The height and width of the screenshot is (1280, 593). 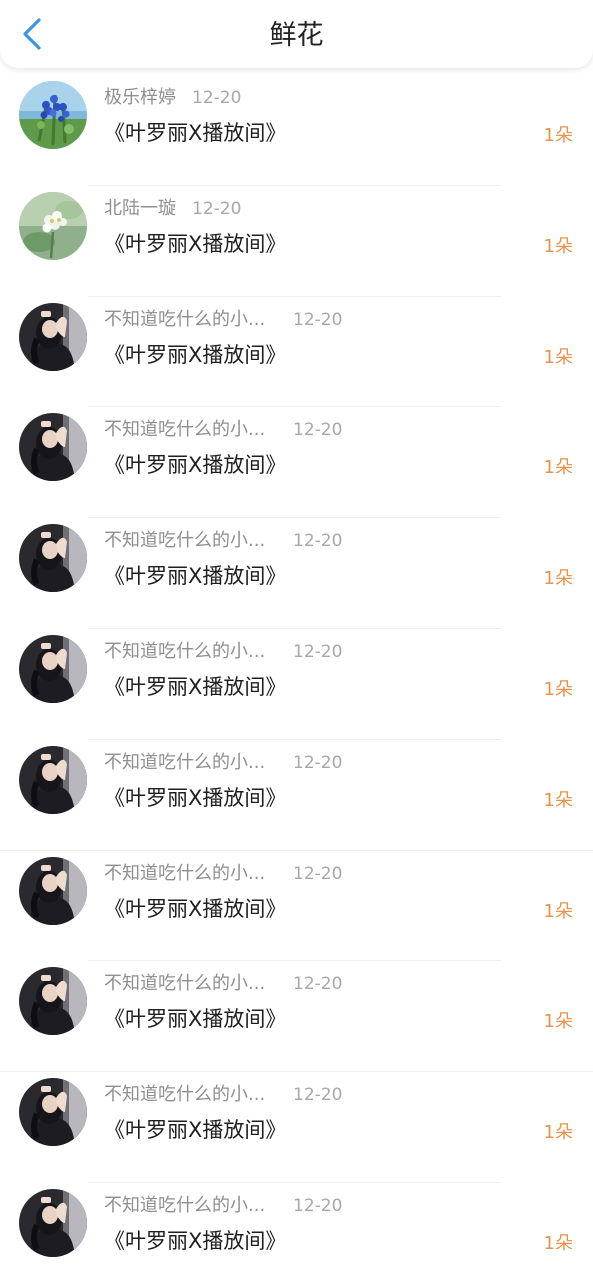 I want to click on page-title: 鲜花, so click(x=296, y=35).